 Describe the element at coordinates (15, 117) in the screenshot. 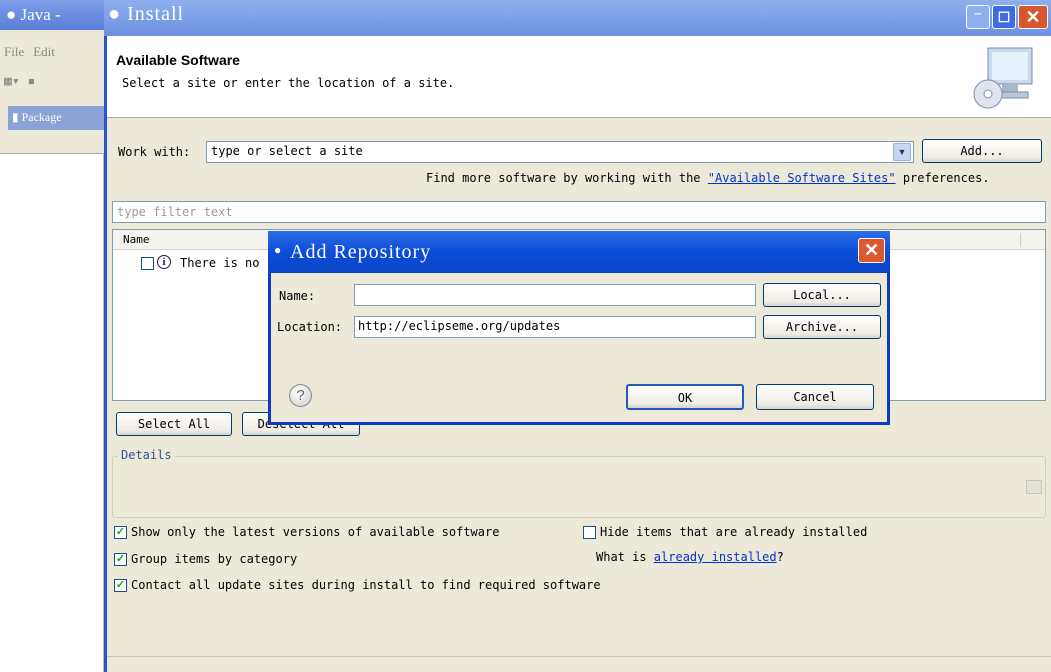

I see `package-icon: ▮` at that location.